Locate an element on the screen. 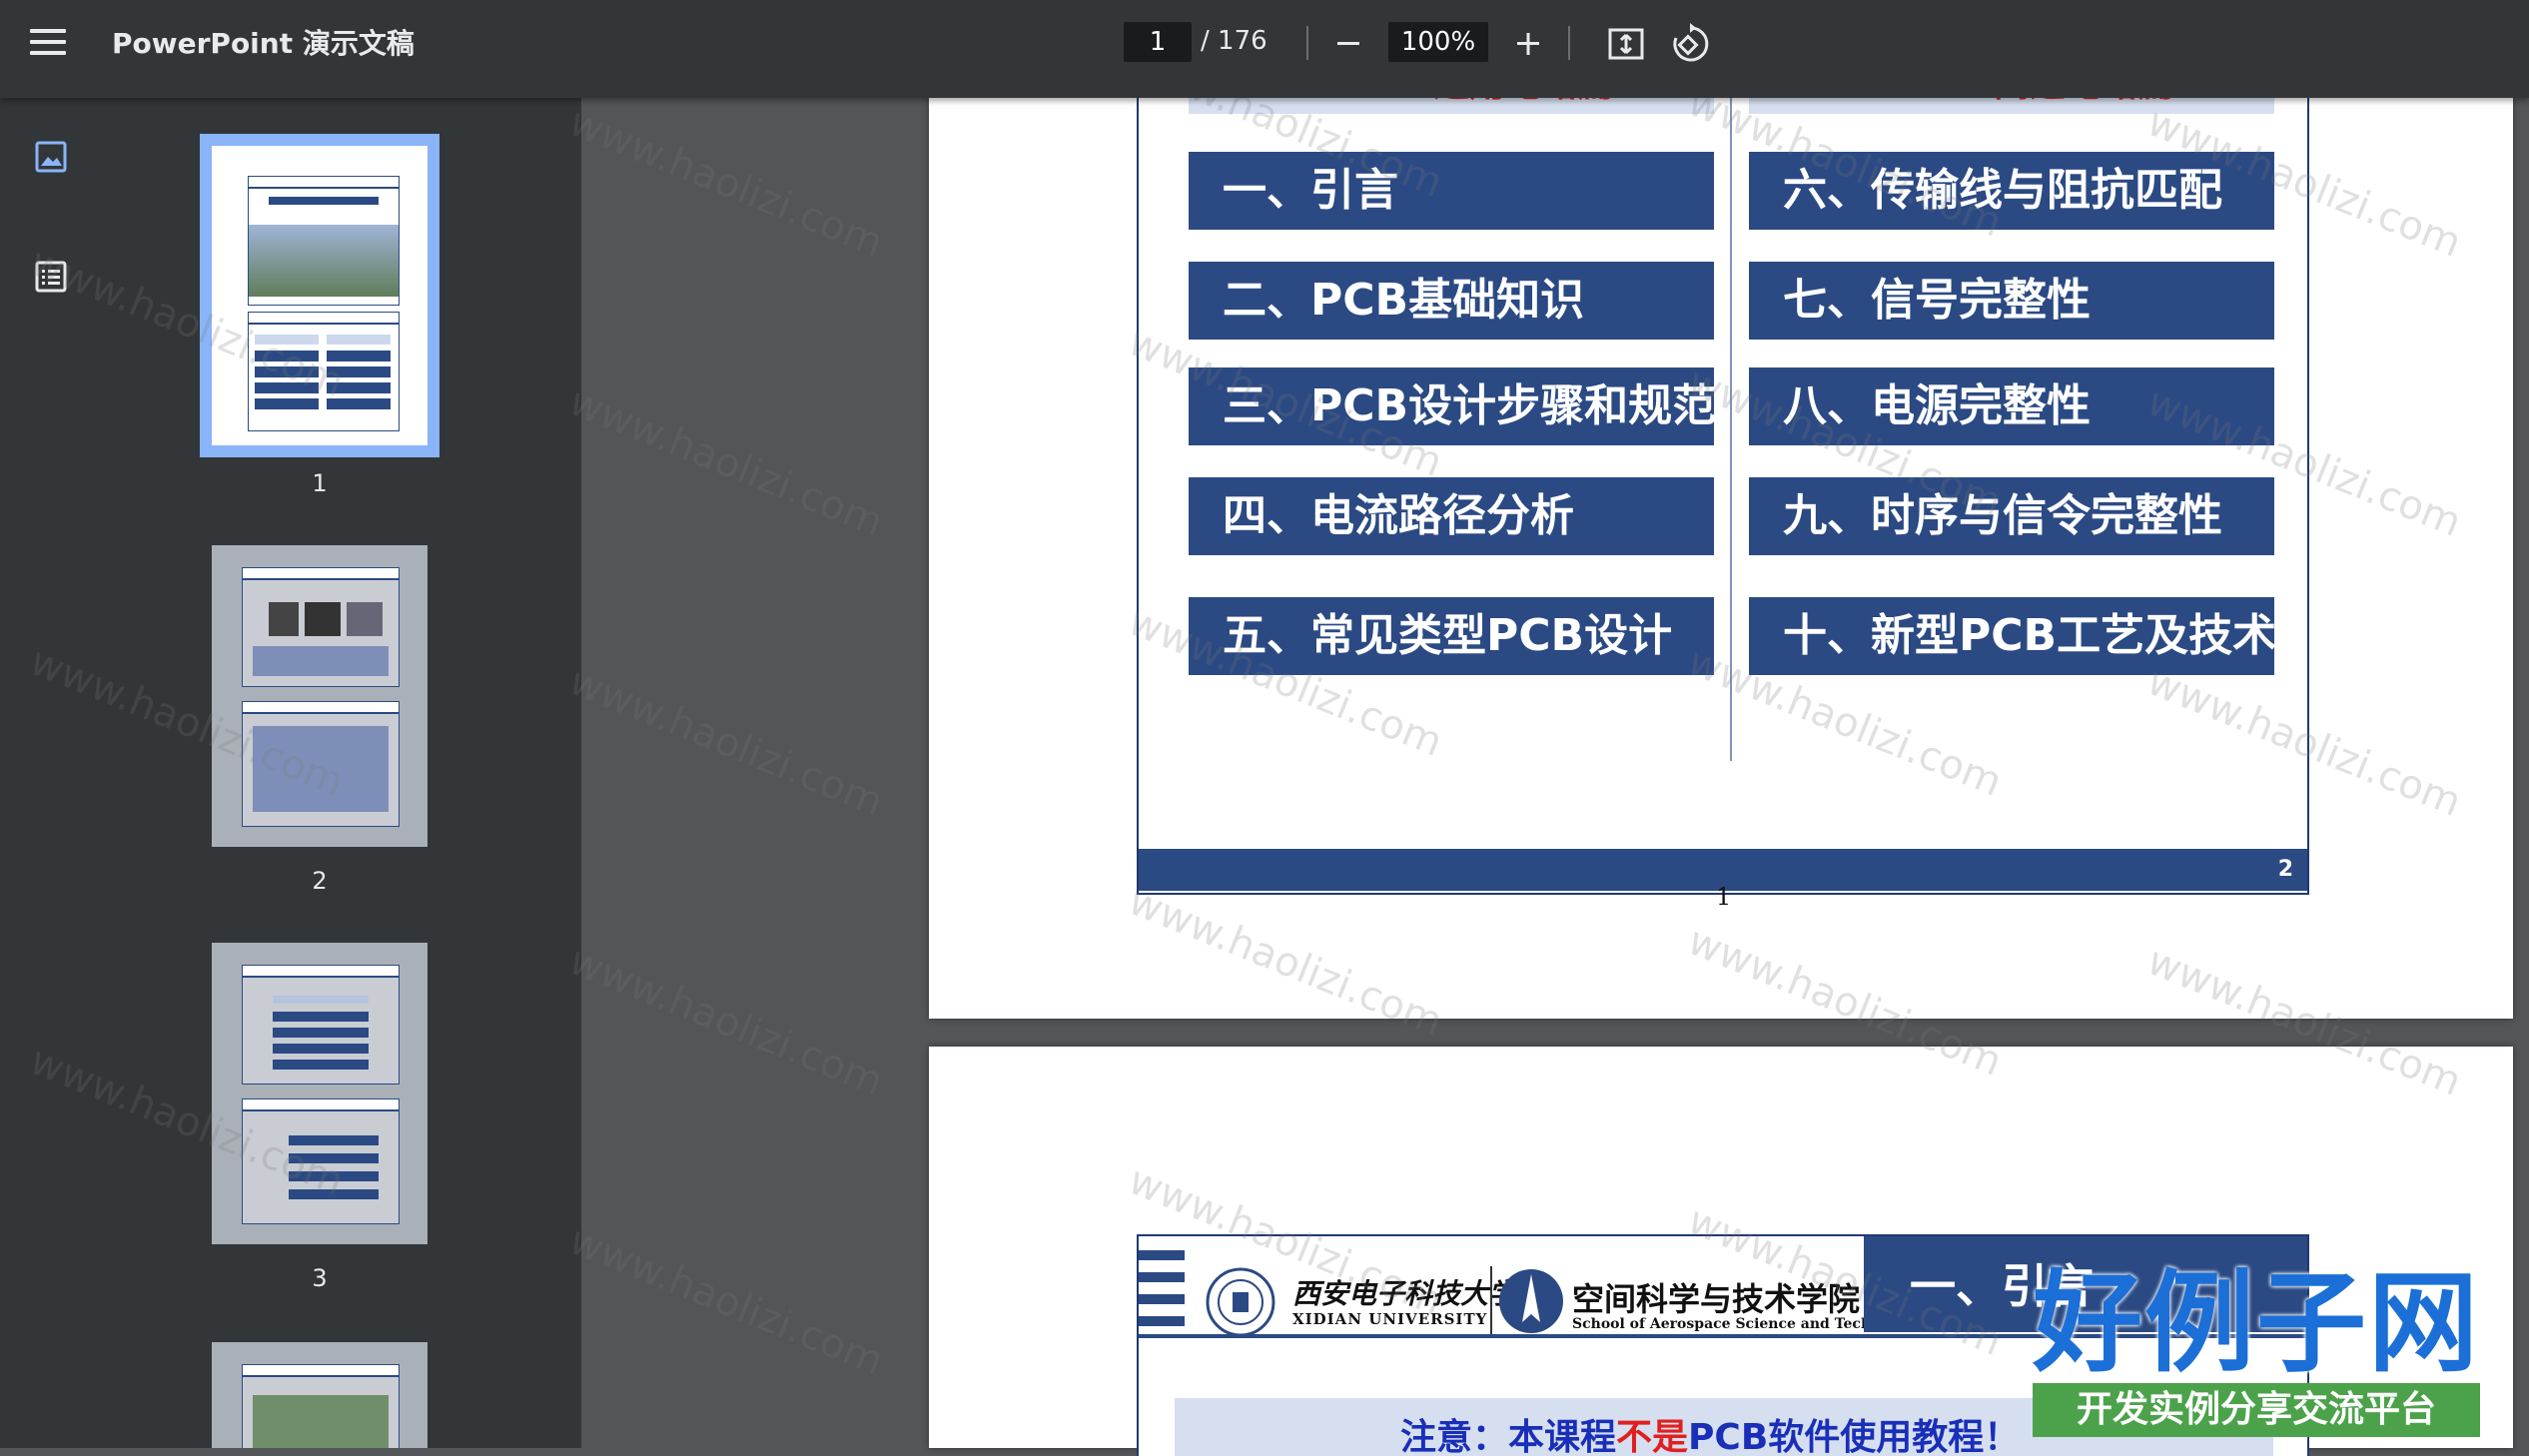 The width and height of the screenshot is (2529, 1456). university-seal-icon is located at coordinates (1240, 1302).